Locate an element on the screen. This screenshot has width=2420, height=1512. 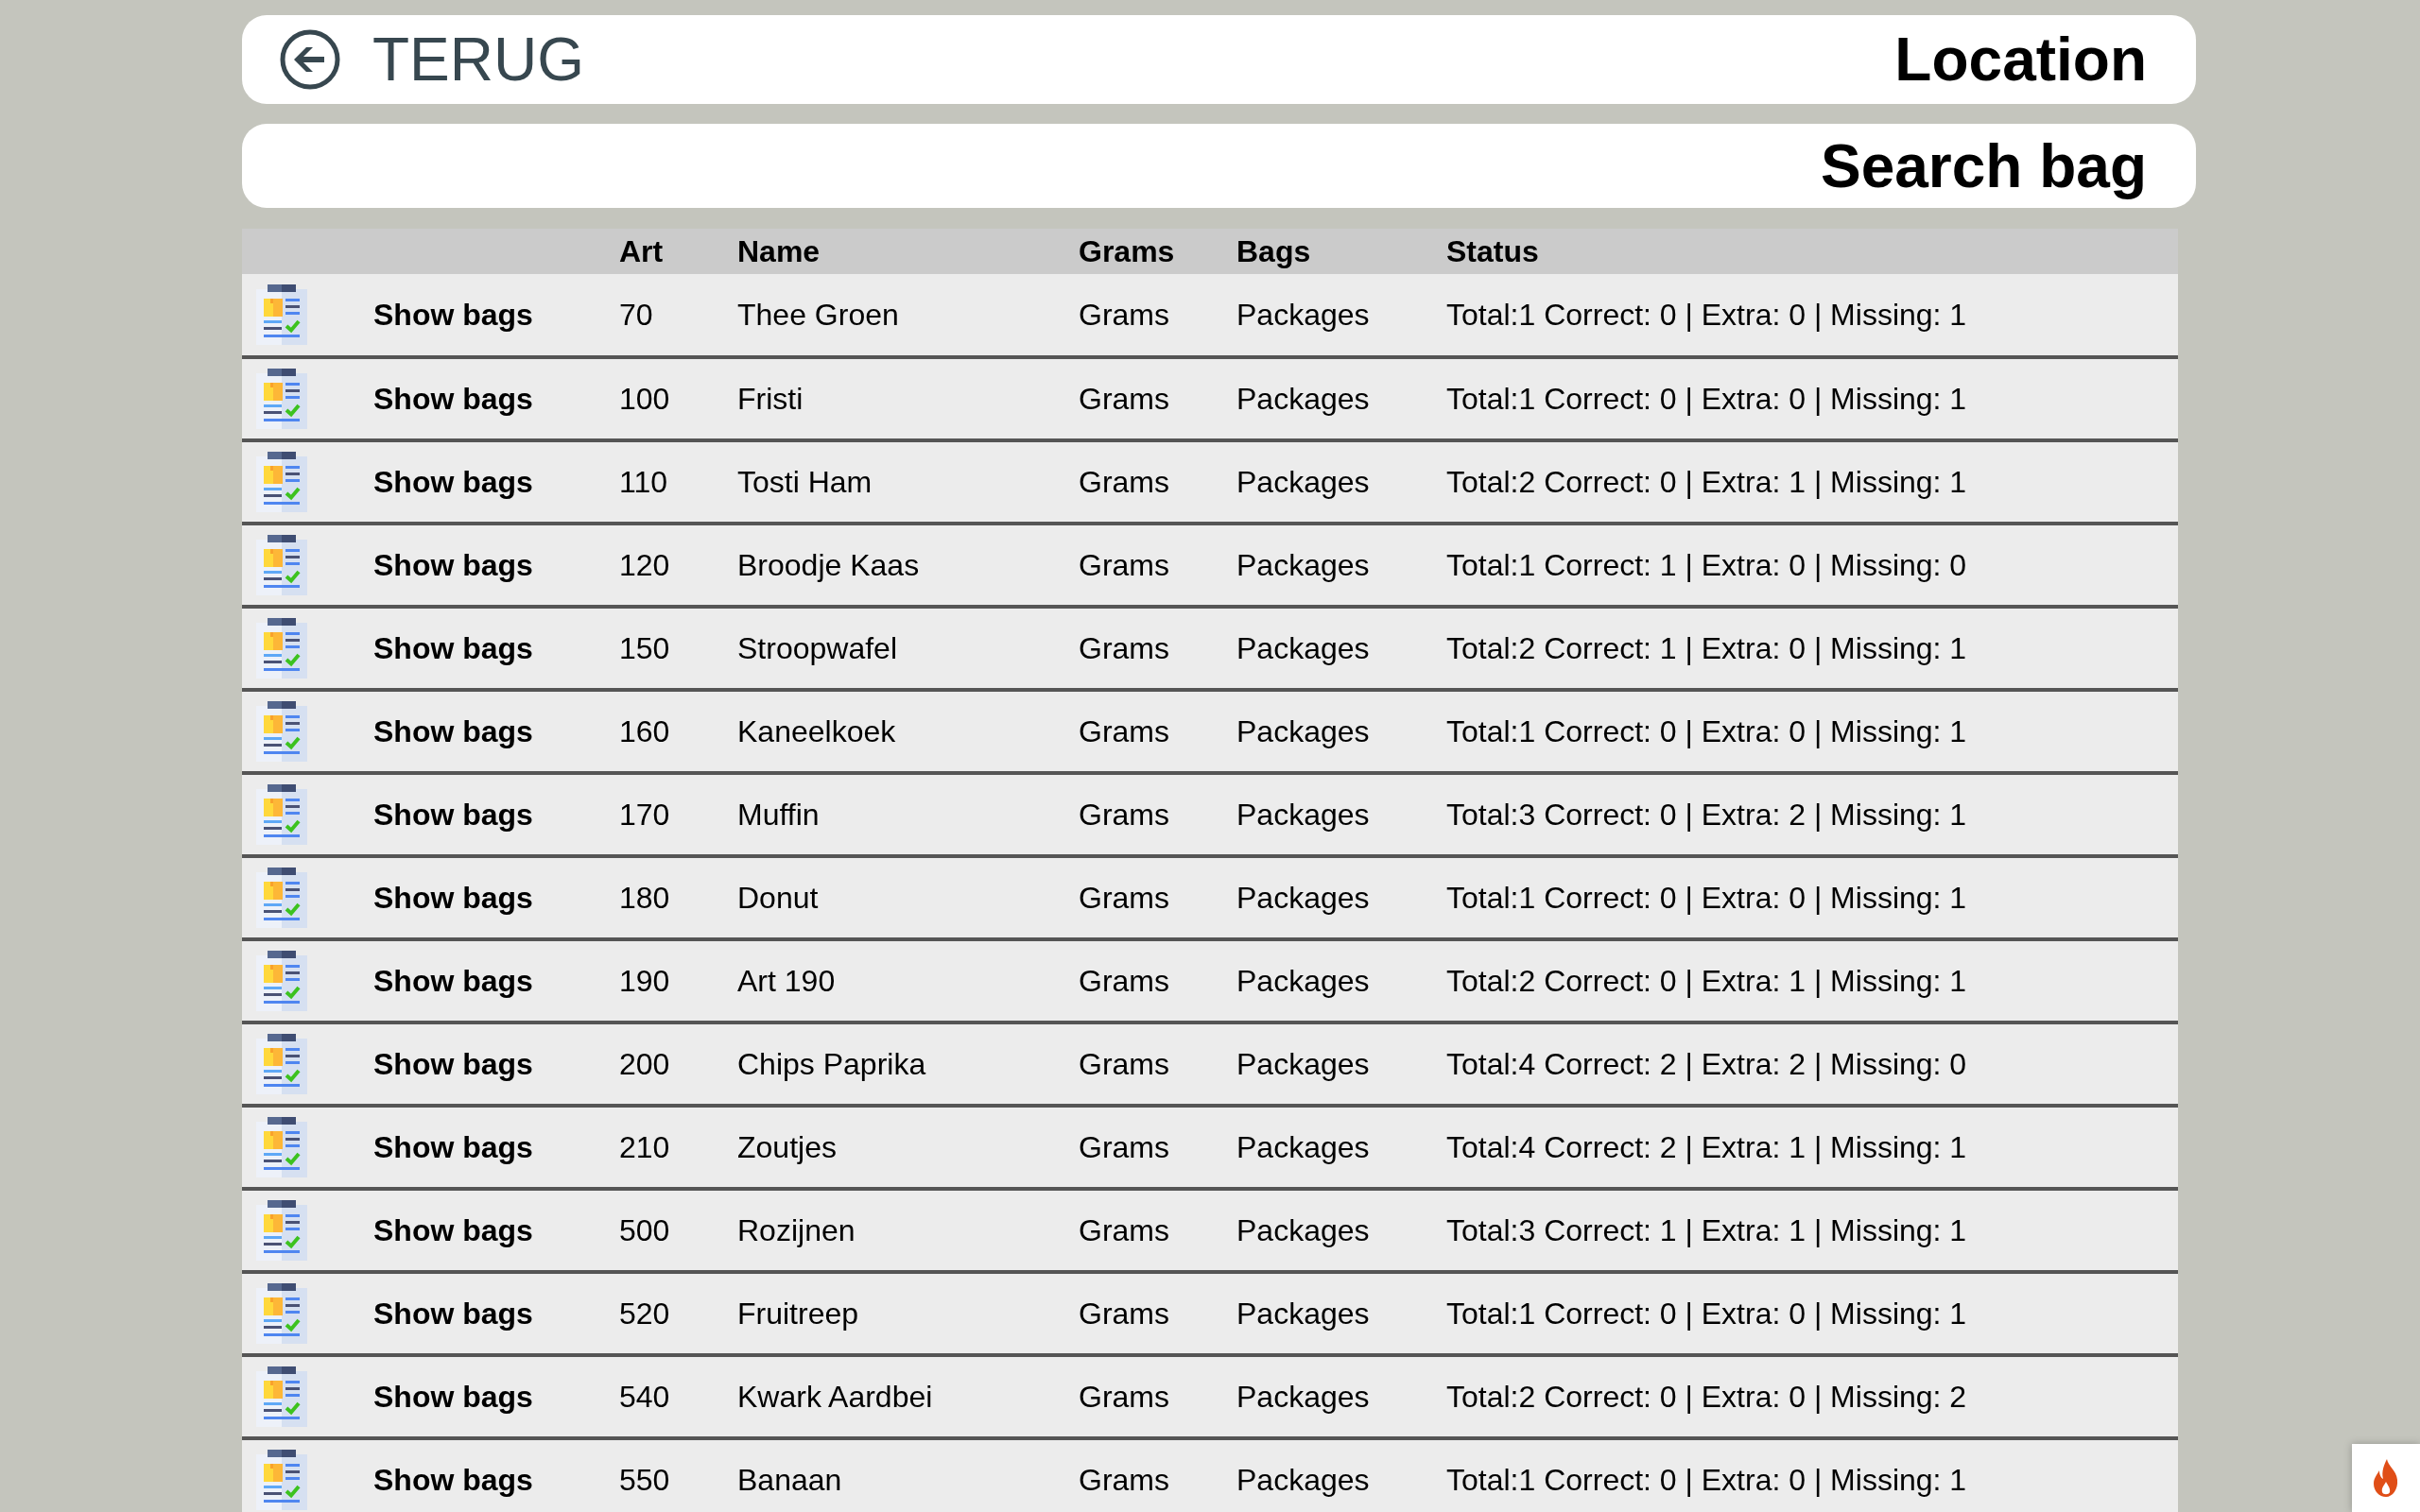
table-cell: Grams is located at coordinates (1143, 1475).